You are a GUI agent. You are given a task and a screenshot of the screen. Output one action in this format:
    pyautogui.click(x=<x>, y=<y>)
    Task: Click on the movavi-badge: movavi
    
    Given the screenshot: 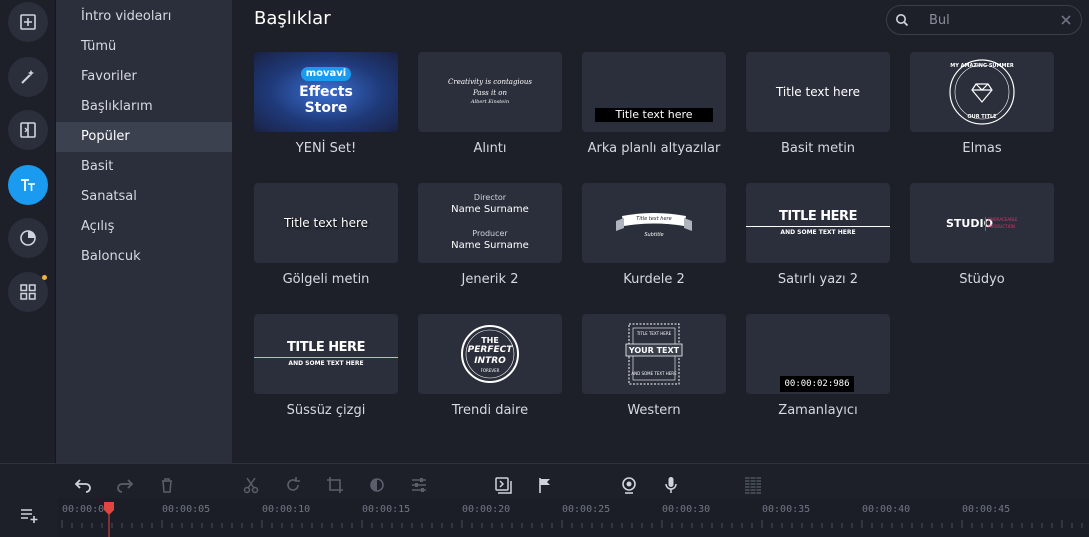 What is the action you would take?
    pyautogui.click(x=326, y=74)
    